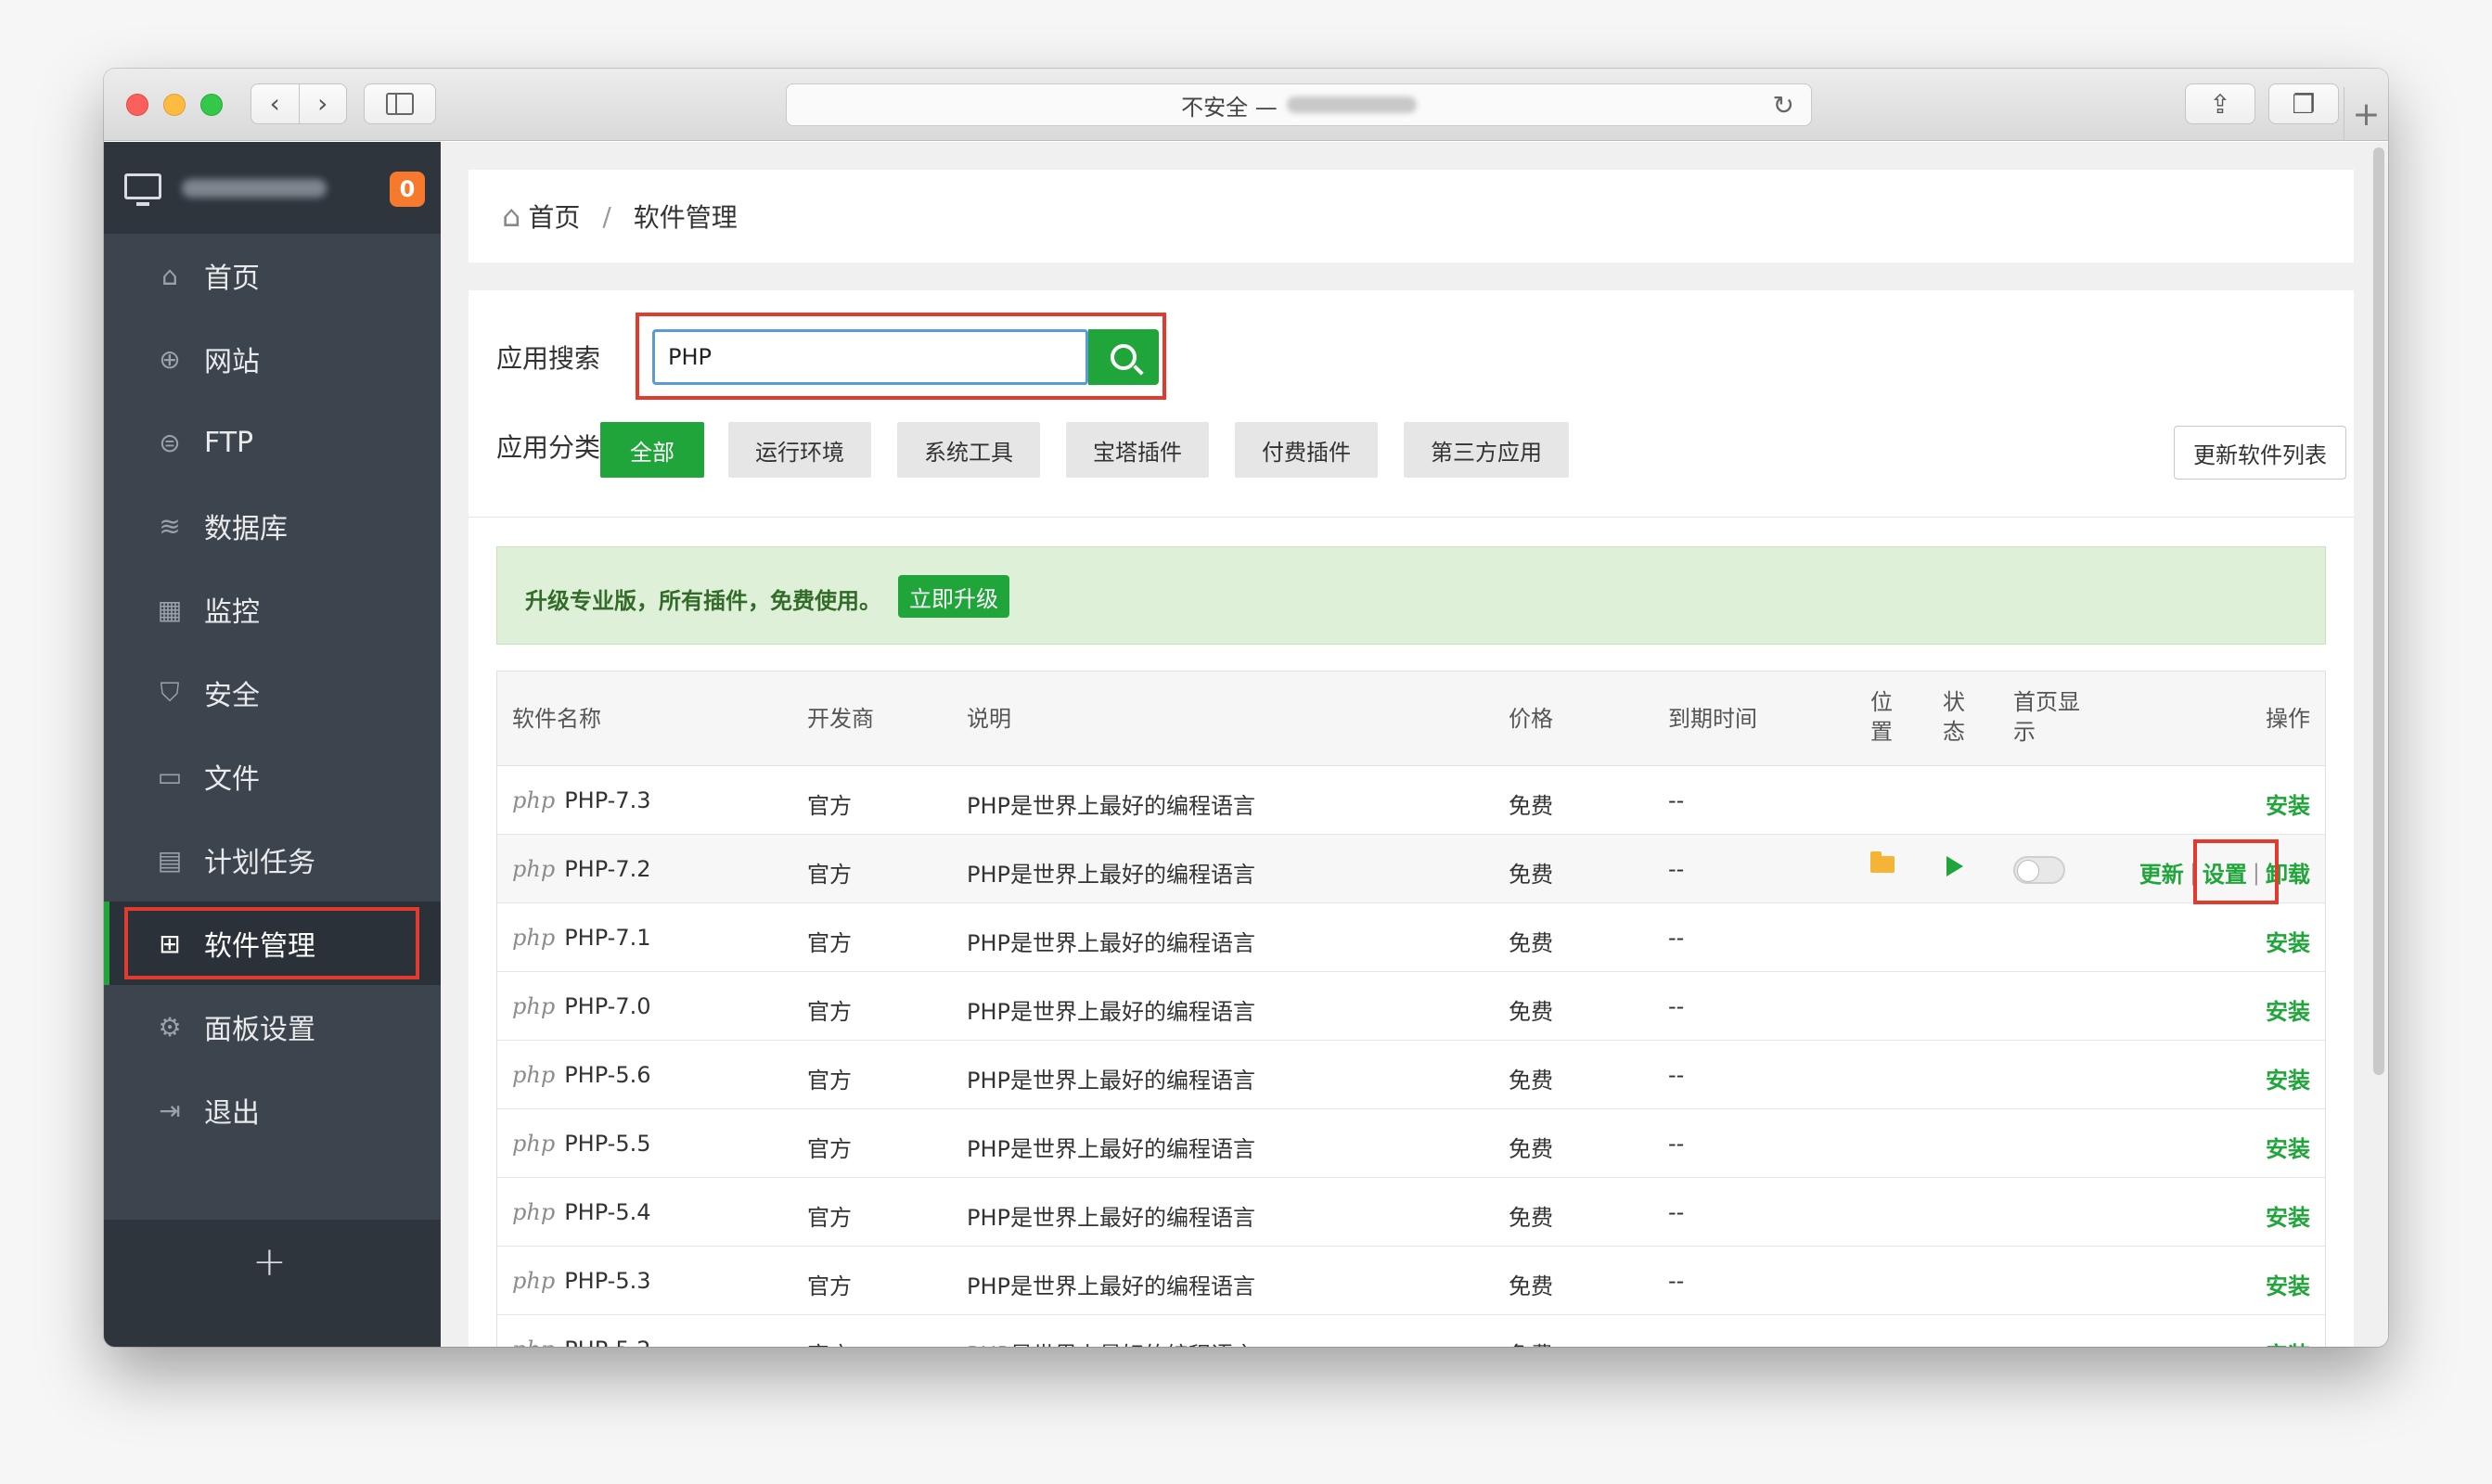 Image resolution: width=2492 pixels, height=1484 pixels. Describe the element at coordinates (799, 450) in the screenshot. I see `category-runtime-button: 运行环境` at that location.